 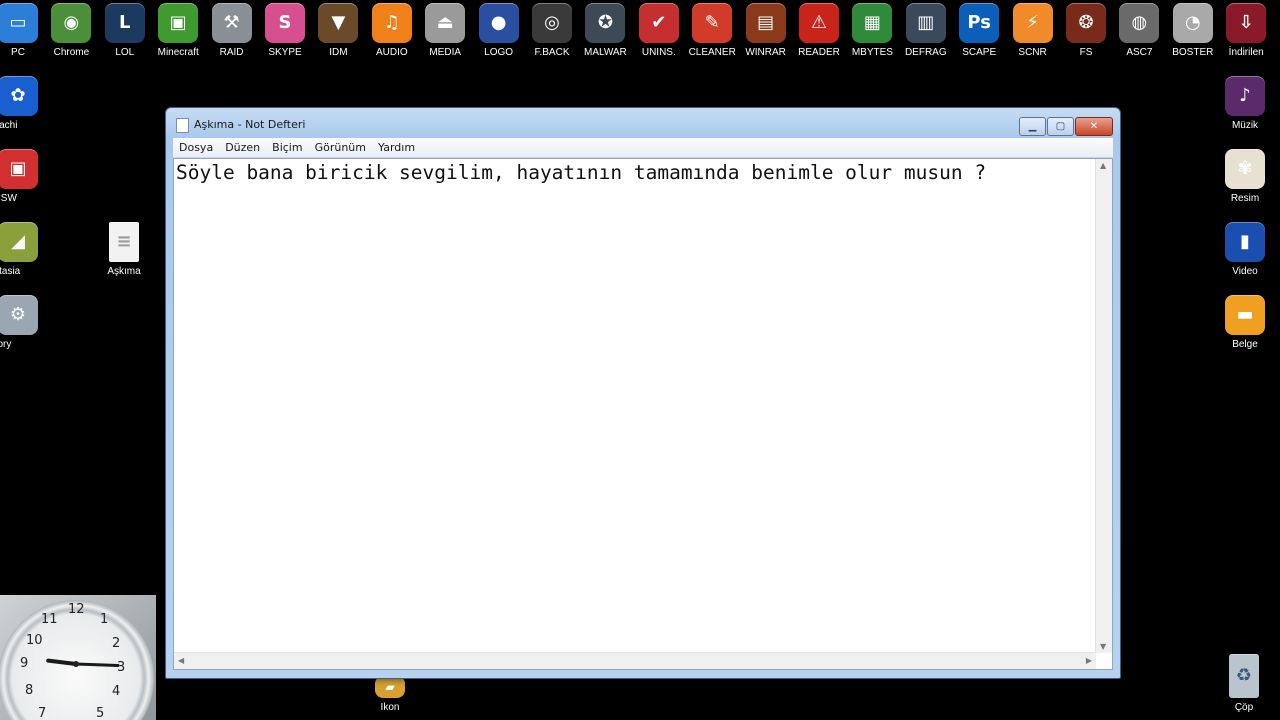 I want to click on desktop-icon-scape: Ps SCAPE, so click(x=979, y=31).